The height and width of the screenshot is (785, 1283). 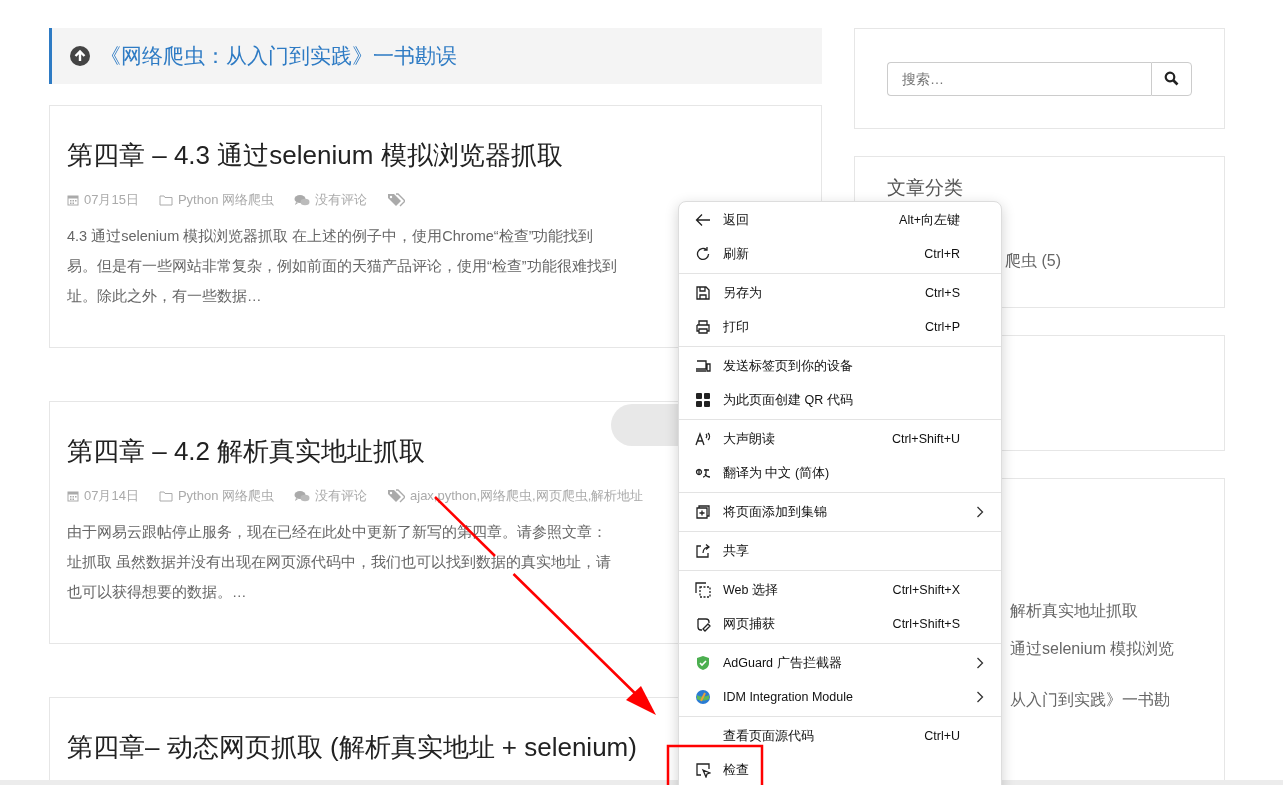 I want to click on recent-post-link: 通过selenium 模拟浏览, so click(x=1117, y=649).